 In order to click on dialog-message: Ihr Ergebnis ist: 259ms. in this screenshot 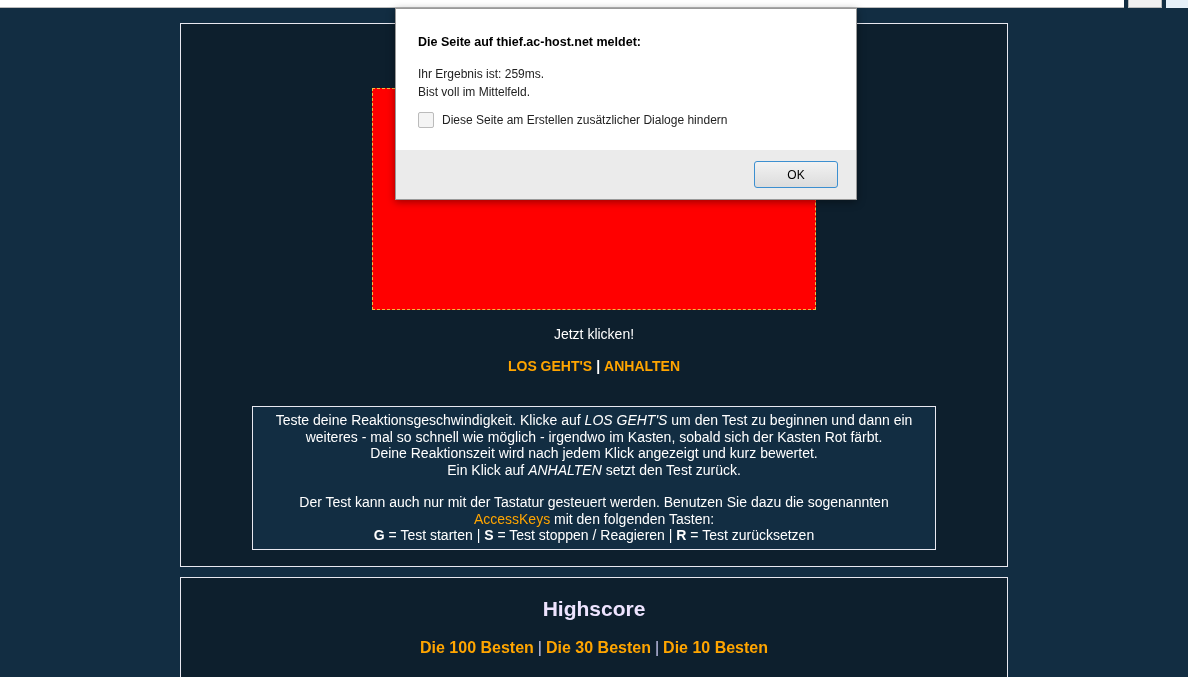, I will do `click(482, 74)`.